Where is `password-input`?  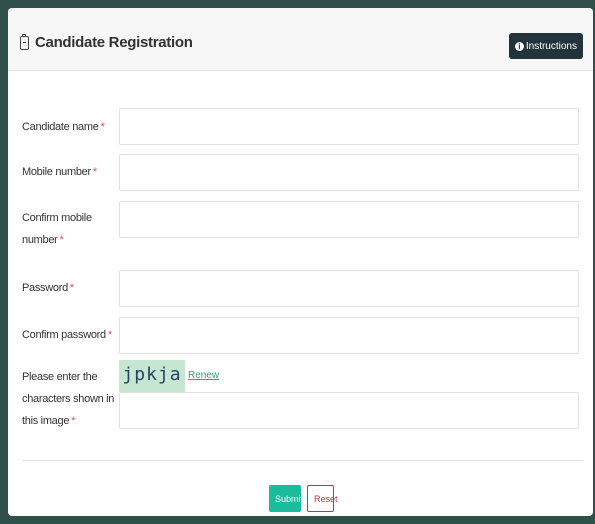 password-input is located at coordinates (349, 288).